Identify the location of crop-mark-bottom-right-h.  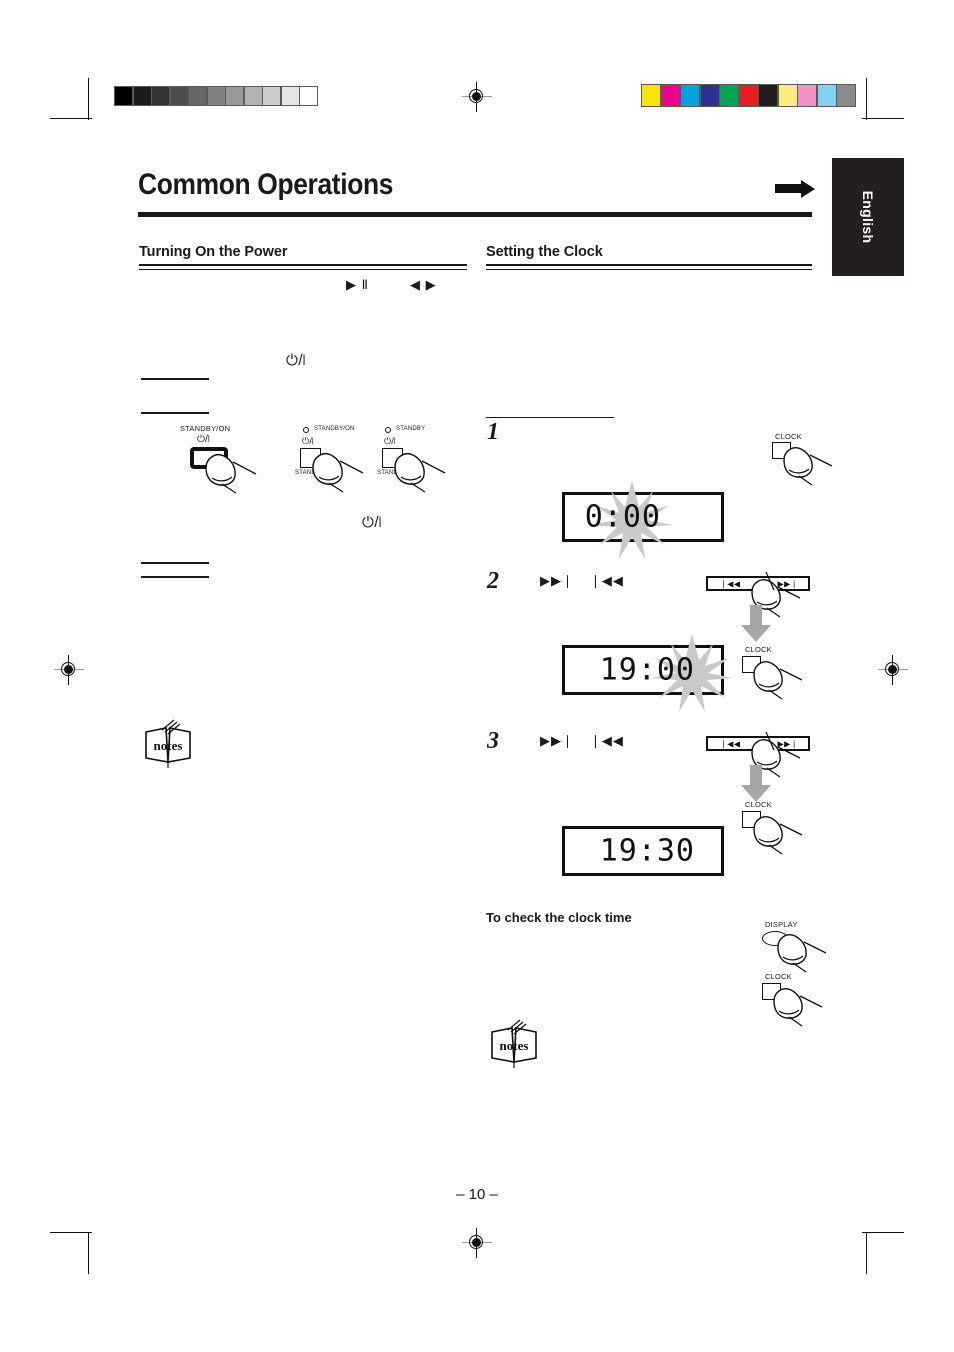
(883, 1233).